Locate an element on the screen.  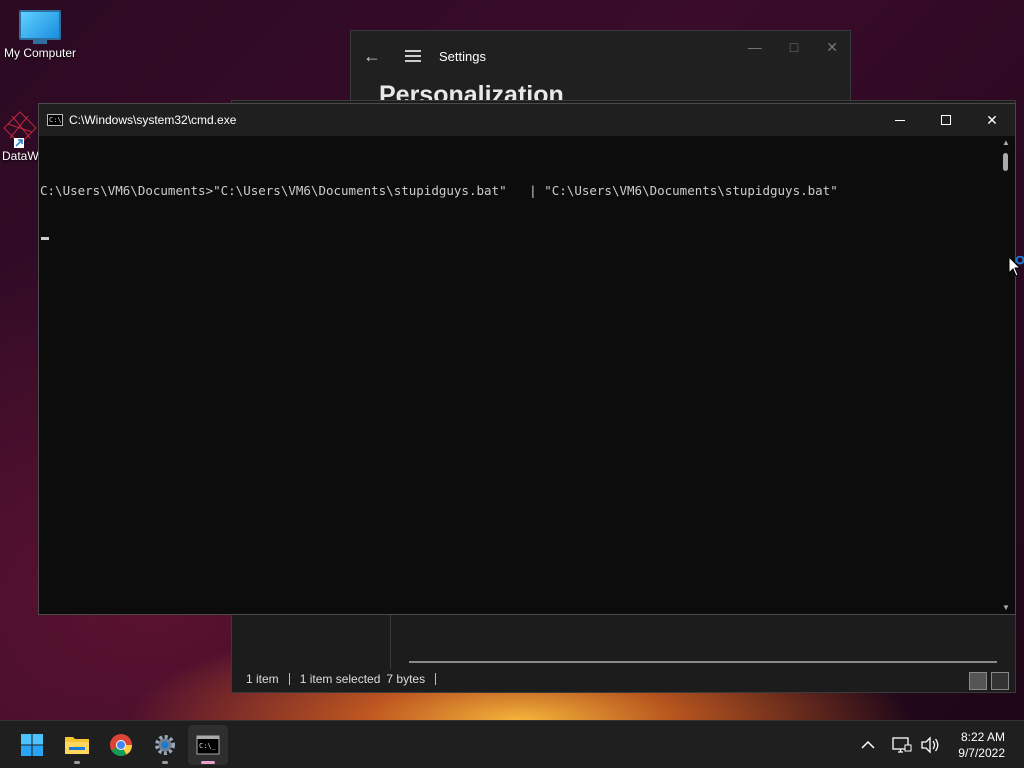
svg-text: C:\_ is located at coordinates (208, 746).